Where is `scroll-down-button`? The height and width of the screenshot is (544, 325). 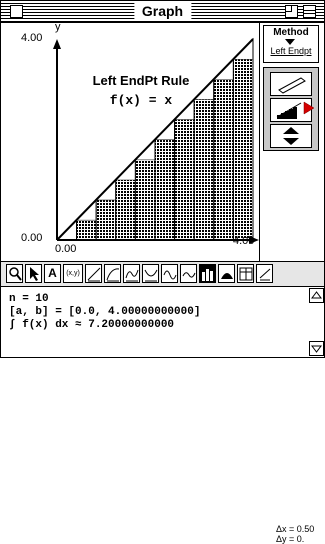 scroll-down-button is located at coordinates (316, 348).